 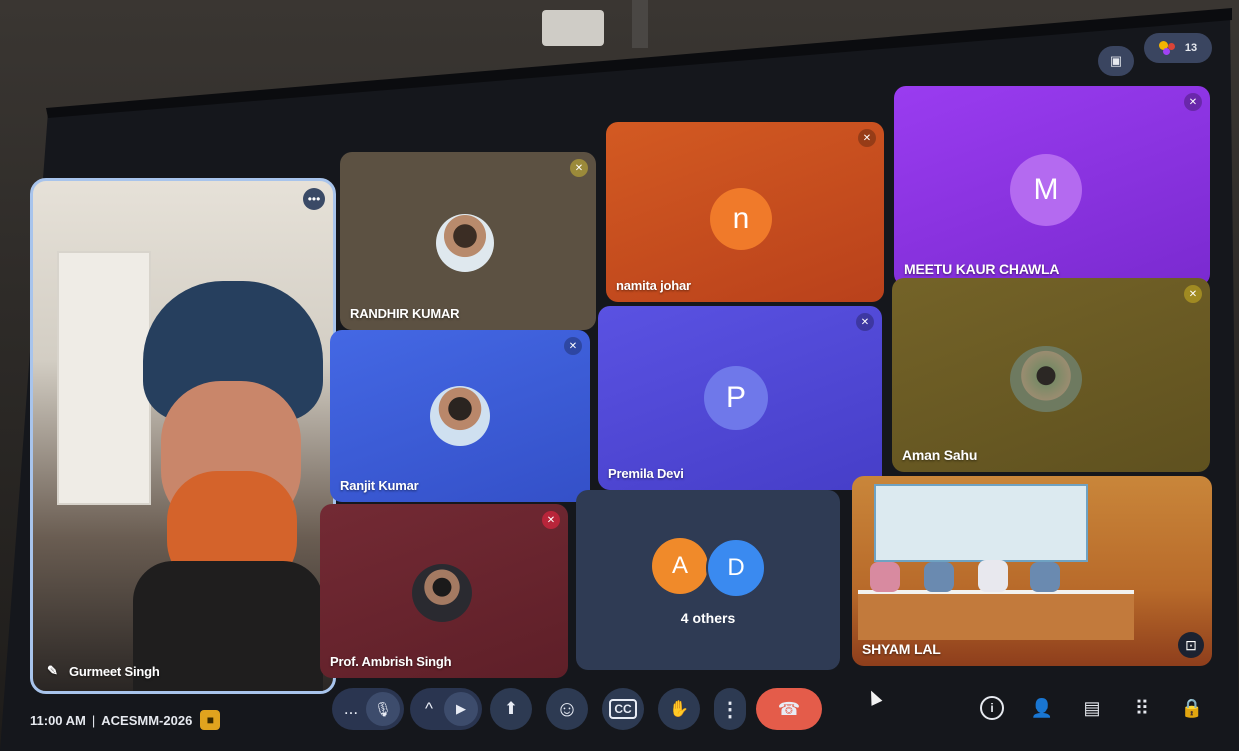 I want to click on participant-avatar: M, so click(x=1046, y=190).